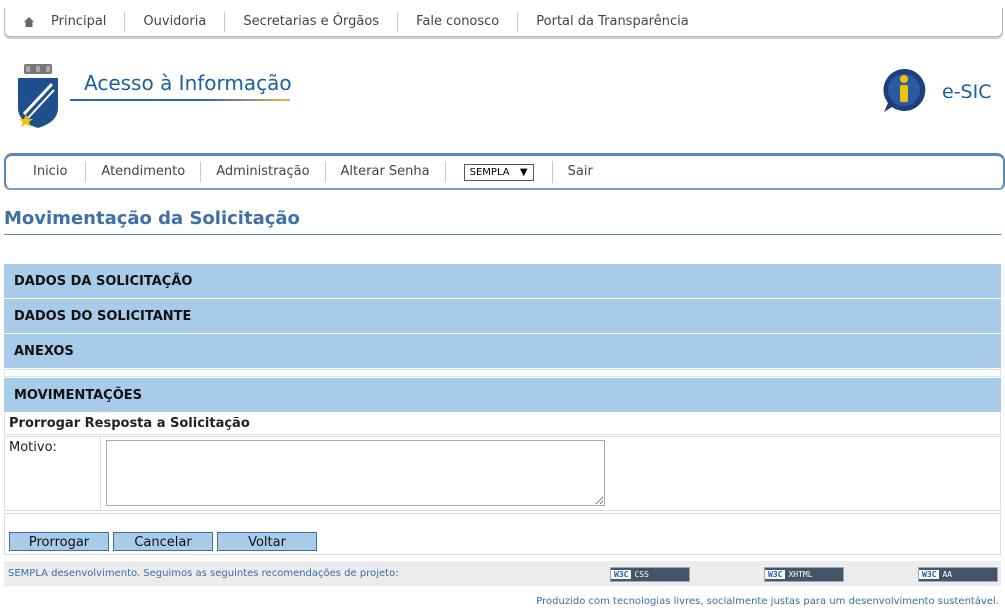  Describe the element at coordinates (502, 424) in the screenshot. I see `form-heading: Prorrogar Resposta a Solicitação` at that location.